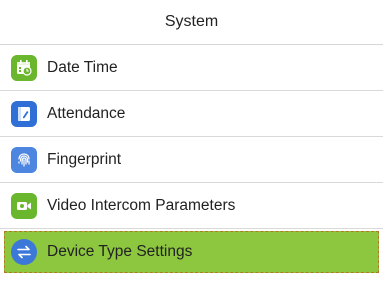 This screenshot has width=383, height=287. What do you see at coordinates (24, 113) in the screenshot?
I see `attendance-book-icon` at bounding box center [24, 113].